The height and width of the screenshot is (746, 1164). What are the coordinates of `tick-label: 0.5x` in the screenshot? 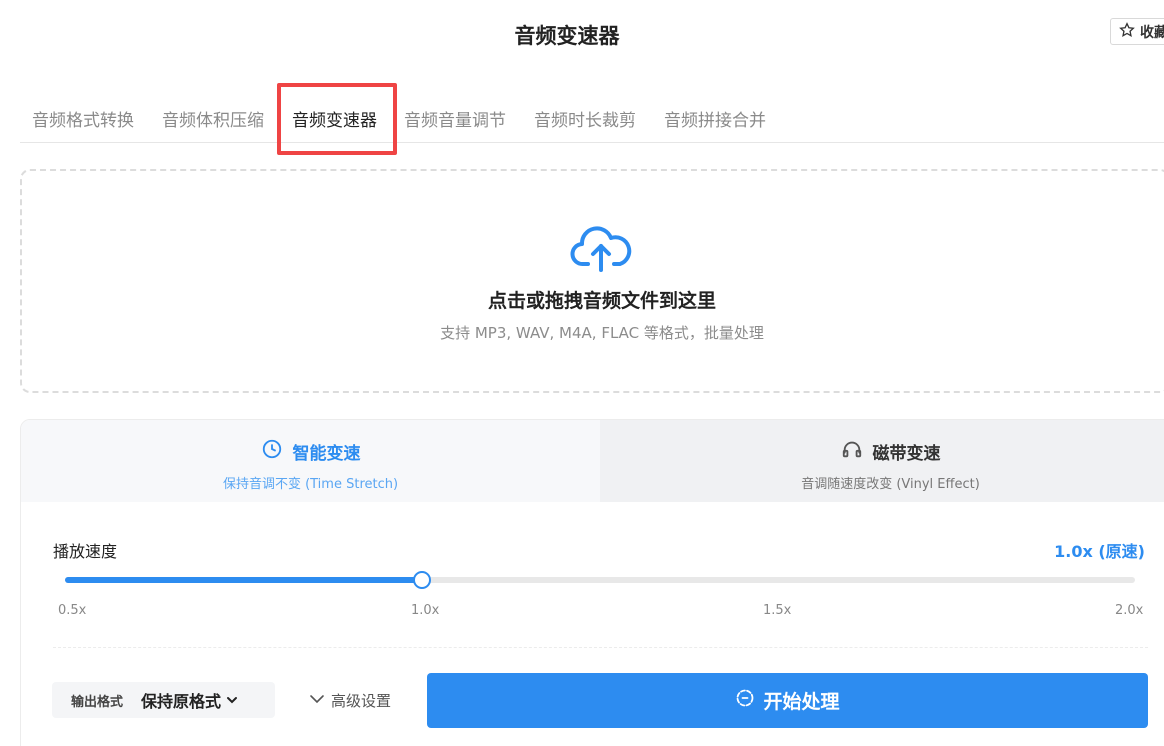 It's located at (72, 610).